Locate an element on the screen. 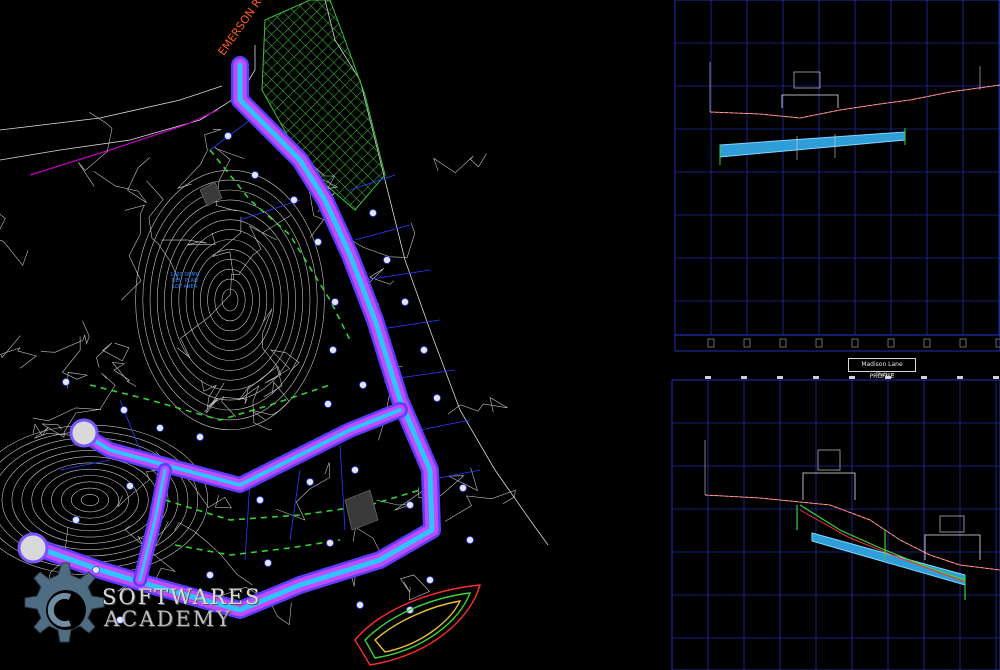  detention-pond is located at coordinates (417, 625).